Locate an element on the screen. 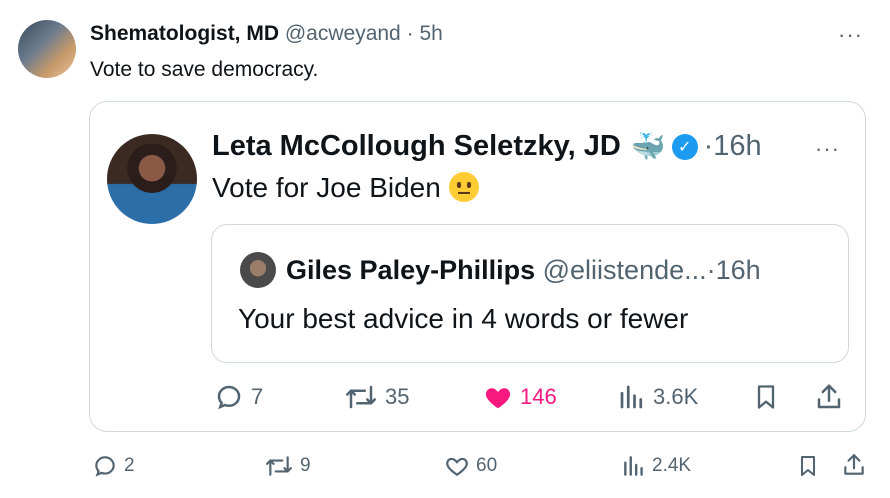  quoted-tweet-text: Vote for Joe Biden is located at coordinates (345, 188).